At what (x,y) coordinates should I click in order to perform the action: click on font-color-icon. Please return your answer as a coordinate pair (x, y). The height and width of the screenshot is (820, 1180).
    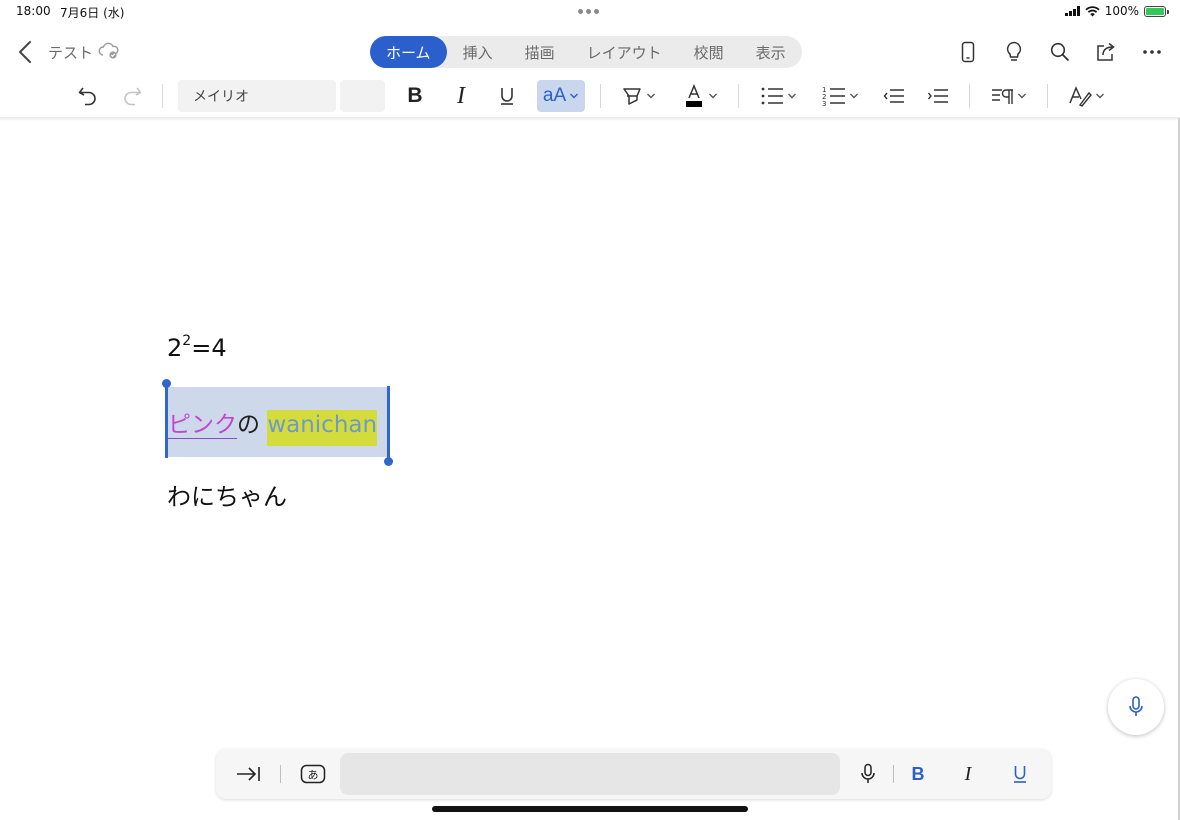
    Looking at the image, I should click on (693, 95).